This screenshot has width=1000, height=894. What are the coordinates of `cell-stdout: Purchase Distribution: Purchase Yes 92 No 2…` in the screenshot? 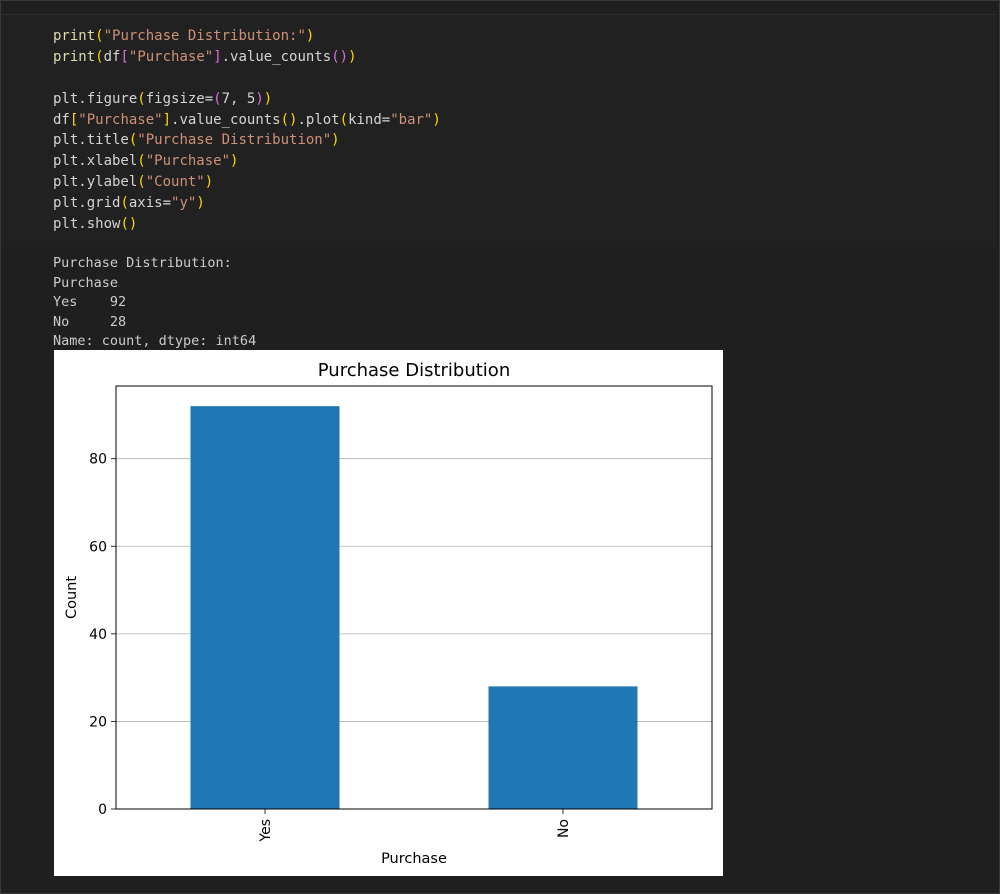 It's located at (154, 303).